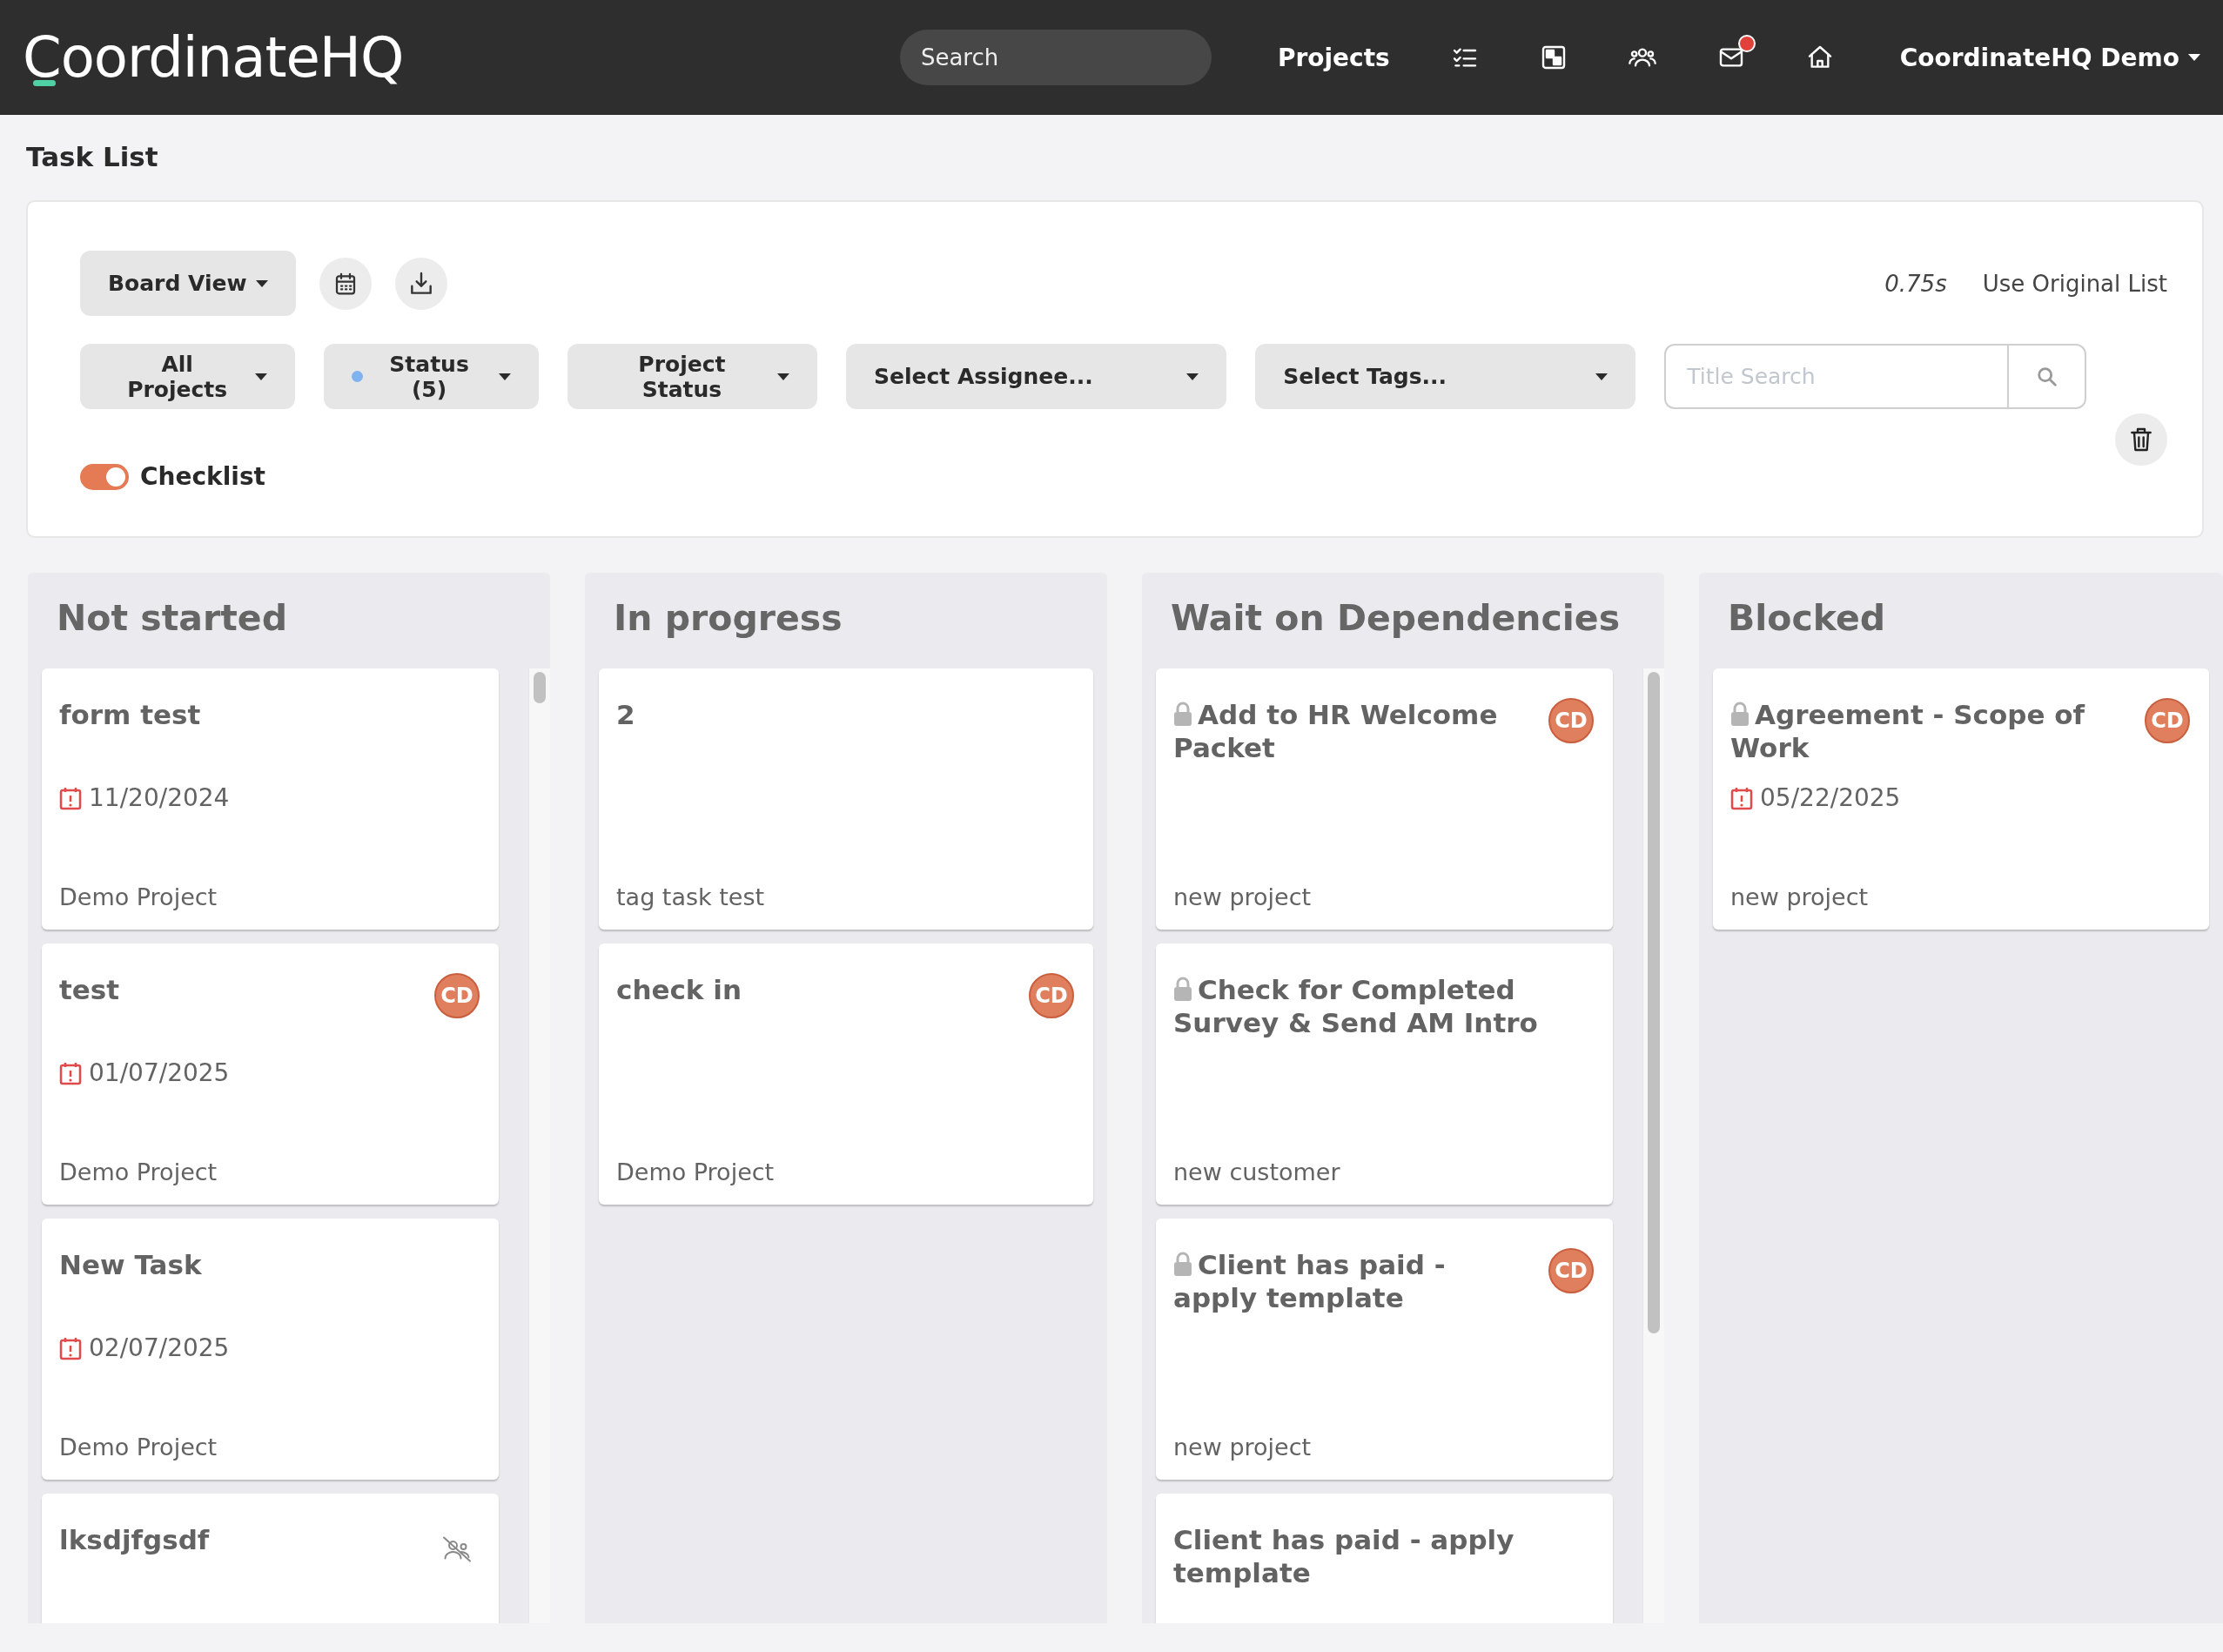 The image size is (2223, 1652). Describe the element at coordinates (2049, 58) in the screenshot. I see `user-menu: CoordinateHQ Demo` at that location.